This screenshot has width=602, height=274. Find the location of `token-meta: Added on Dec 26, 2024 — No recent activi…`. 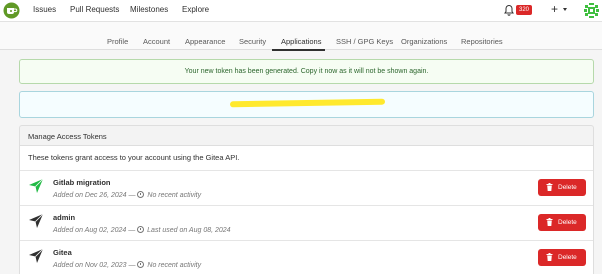

token-meta: Added on Dec 26, 2024 — No recent activi… is located at coordinates (127, 195).